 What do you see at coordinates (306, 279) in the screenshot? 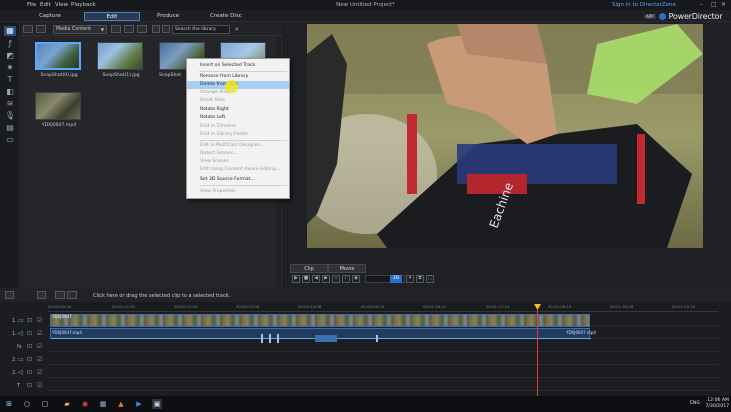
I see `stop-icon: ■` at bounding box center [306, 279].